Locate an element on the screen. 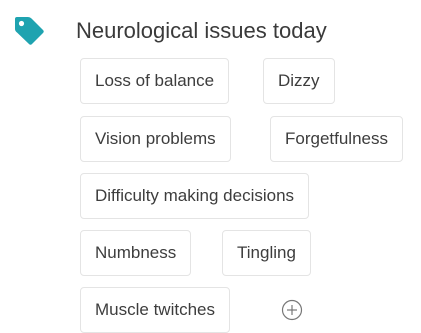 The height and width of the screenshot is (333, 421). add-symptom-button is located at coordinates (292, 310).